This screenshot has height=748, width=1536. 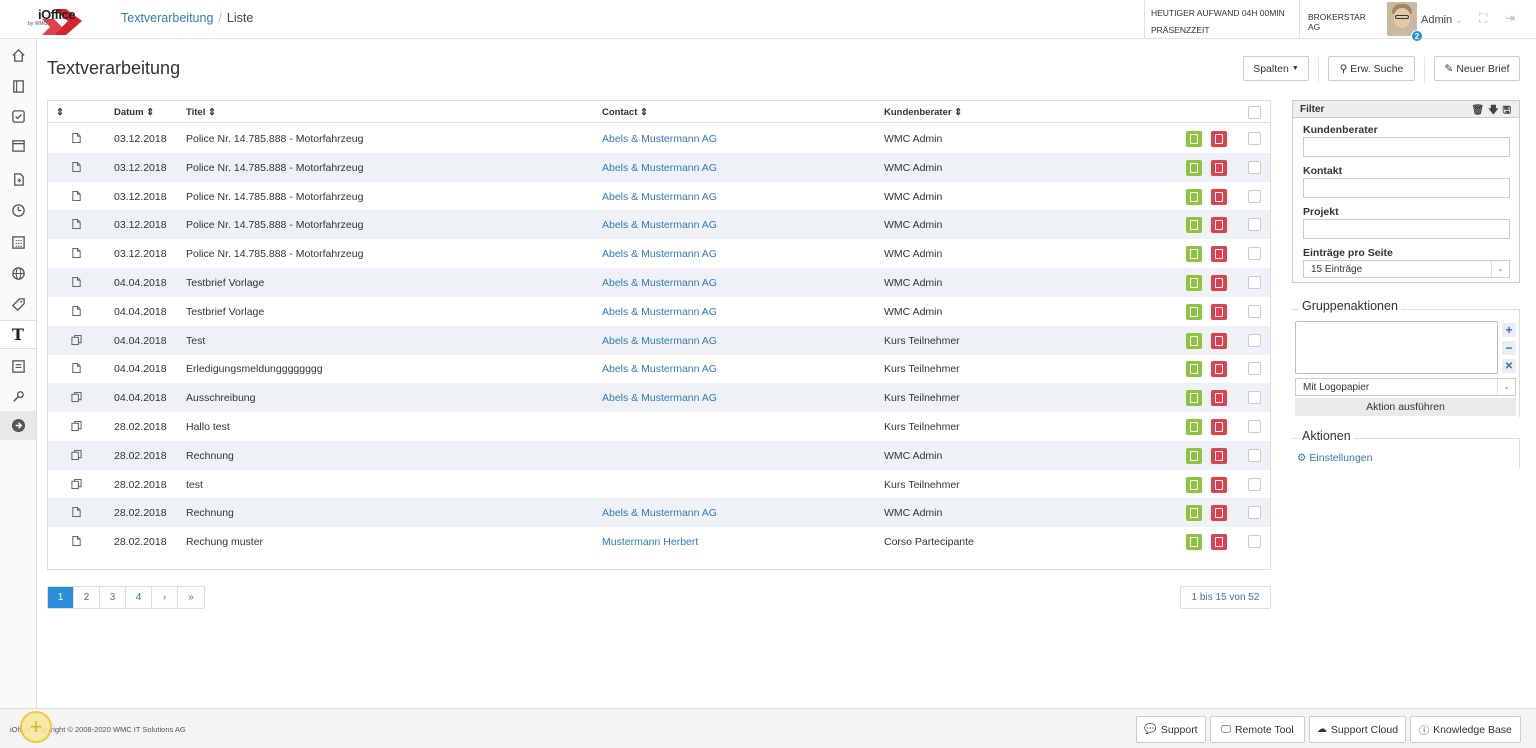 What do you see at coordinates (1509, 330) in the screenshot?
I see `add-icon: +` at bounding box center [1509, 330].